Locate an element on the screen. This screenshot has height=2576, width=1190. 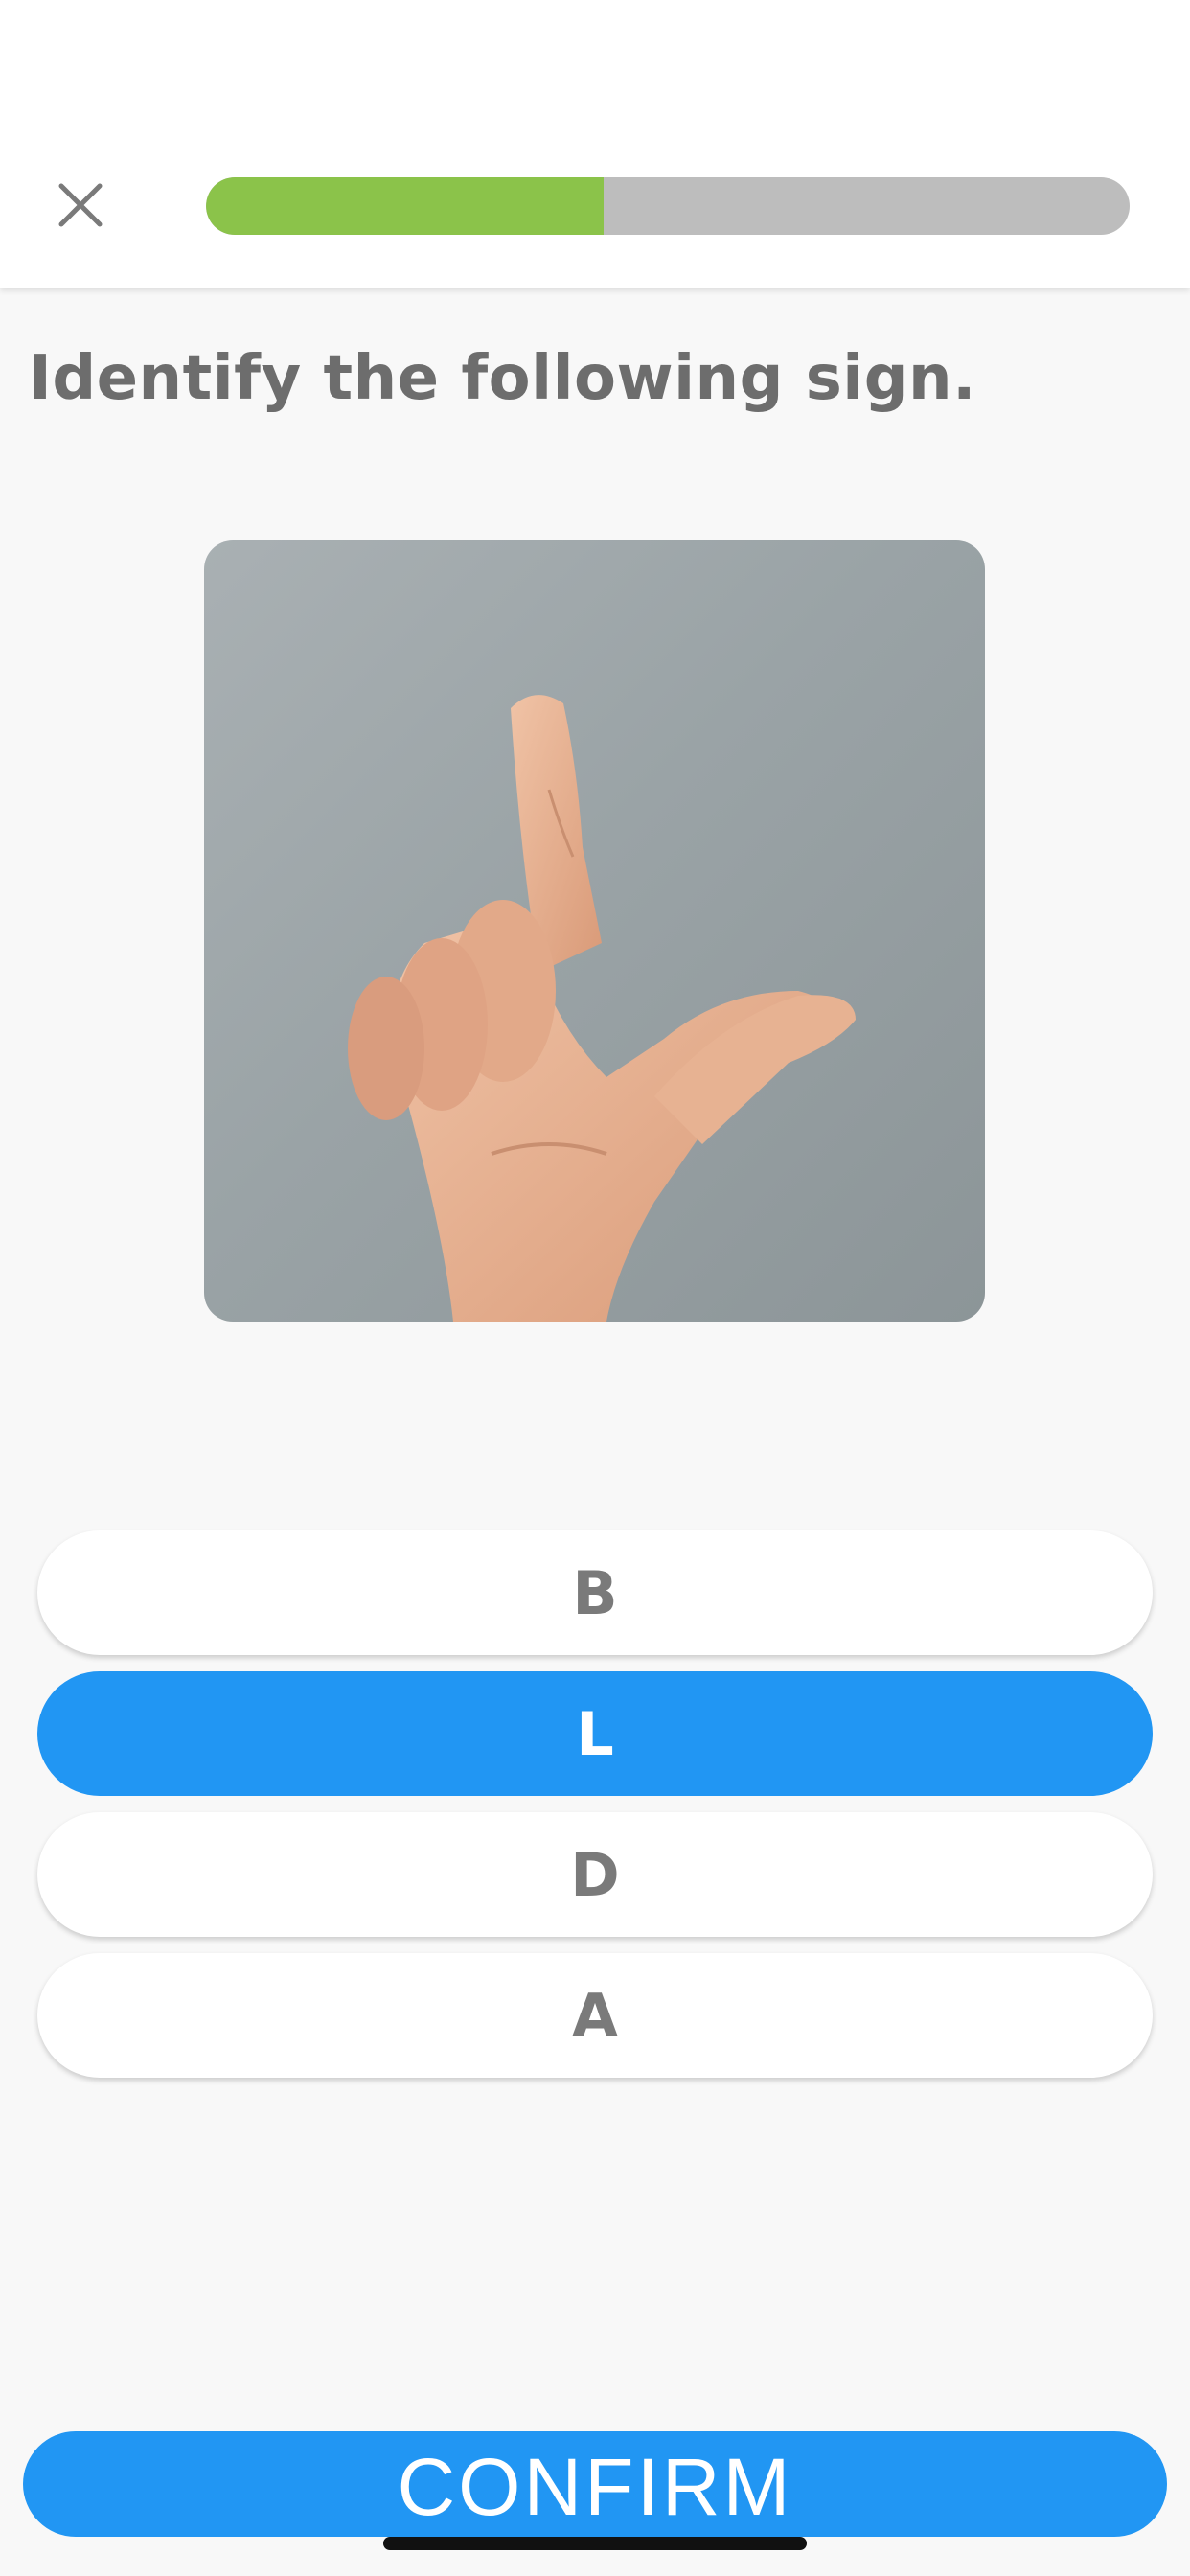
confirm-button: CONFIRM is located at coordinates (595, 2484).